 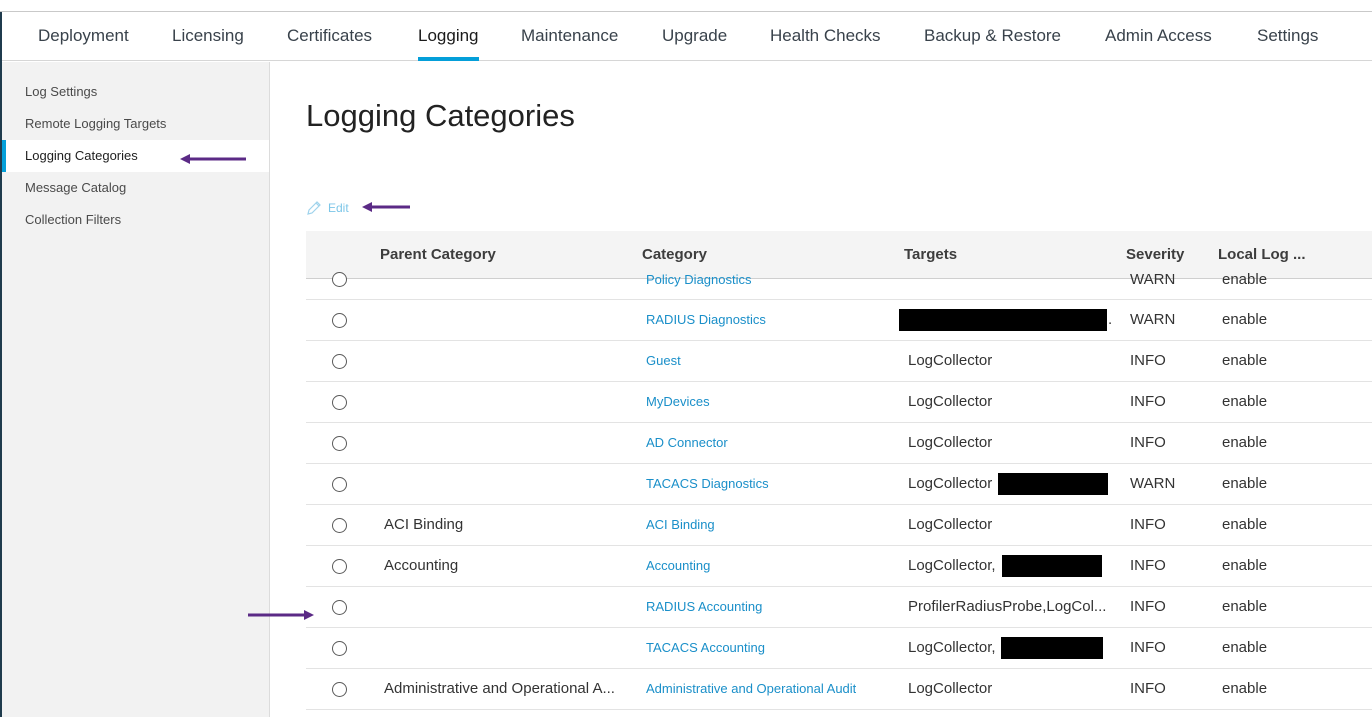 What do you see at coordinates (1158, 37) in the screenshot?
I see `tab-admin-access: Admin Access` at bounding box center [1158, 37].